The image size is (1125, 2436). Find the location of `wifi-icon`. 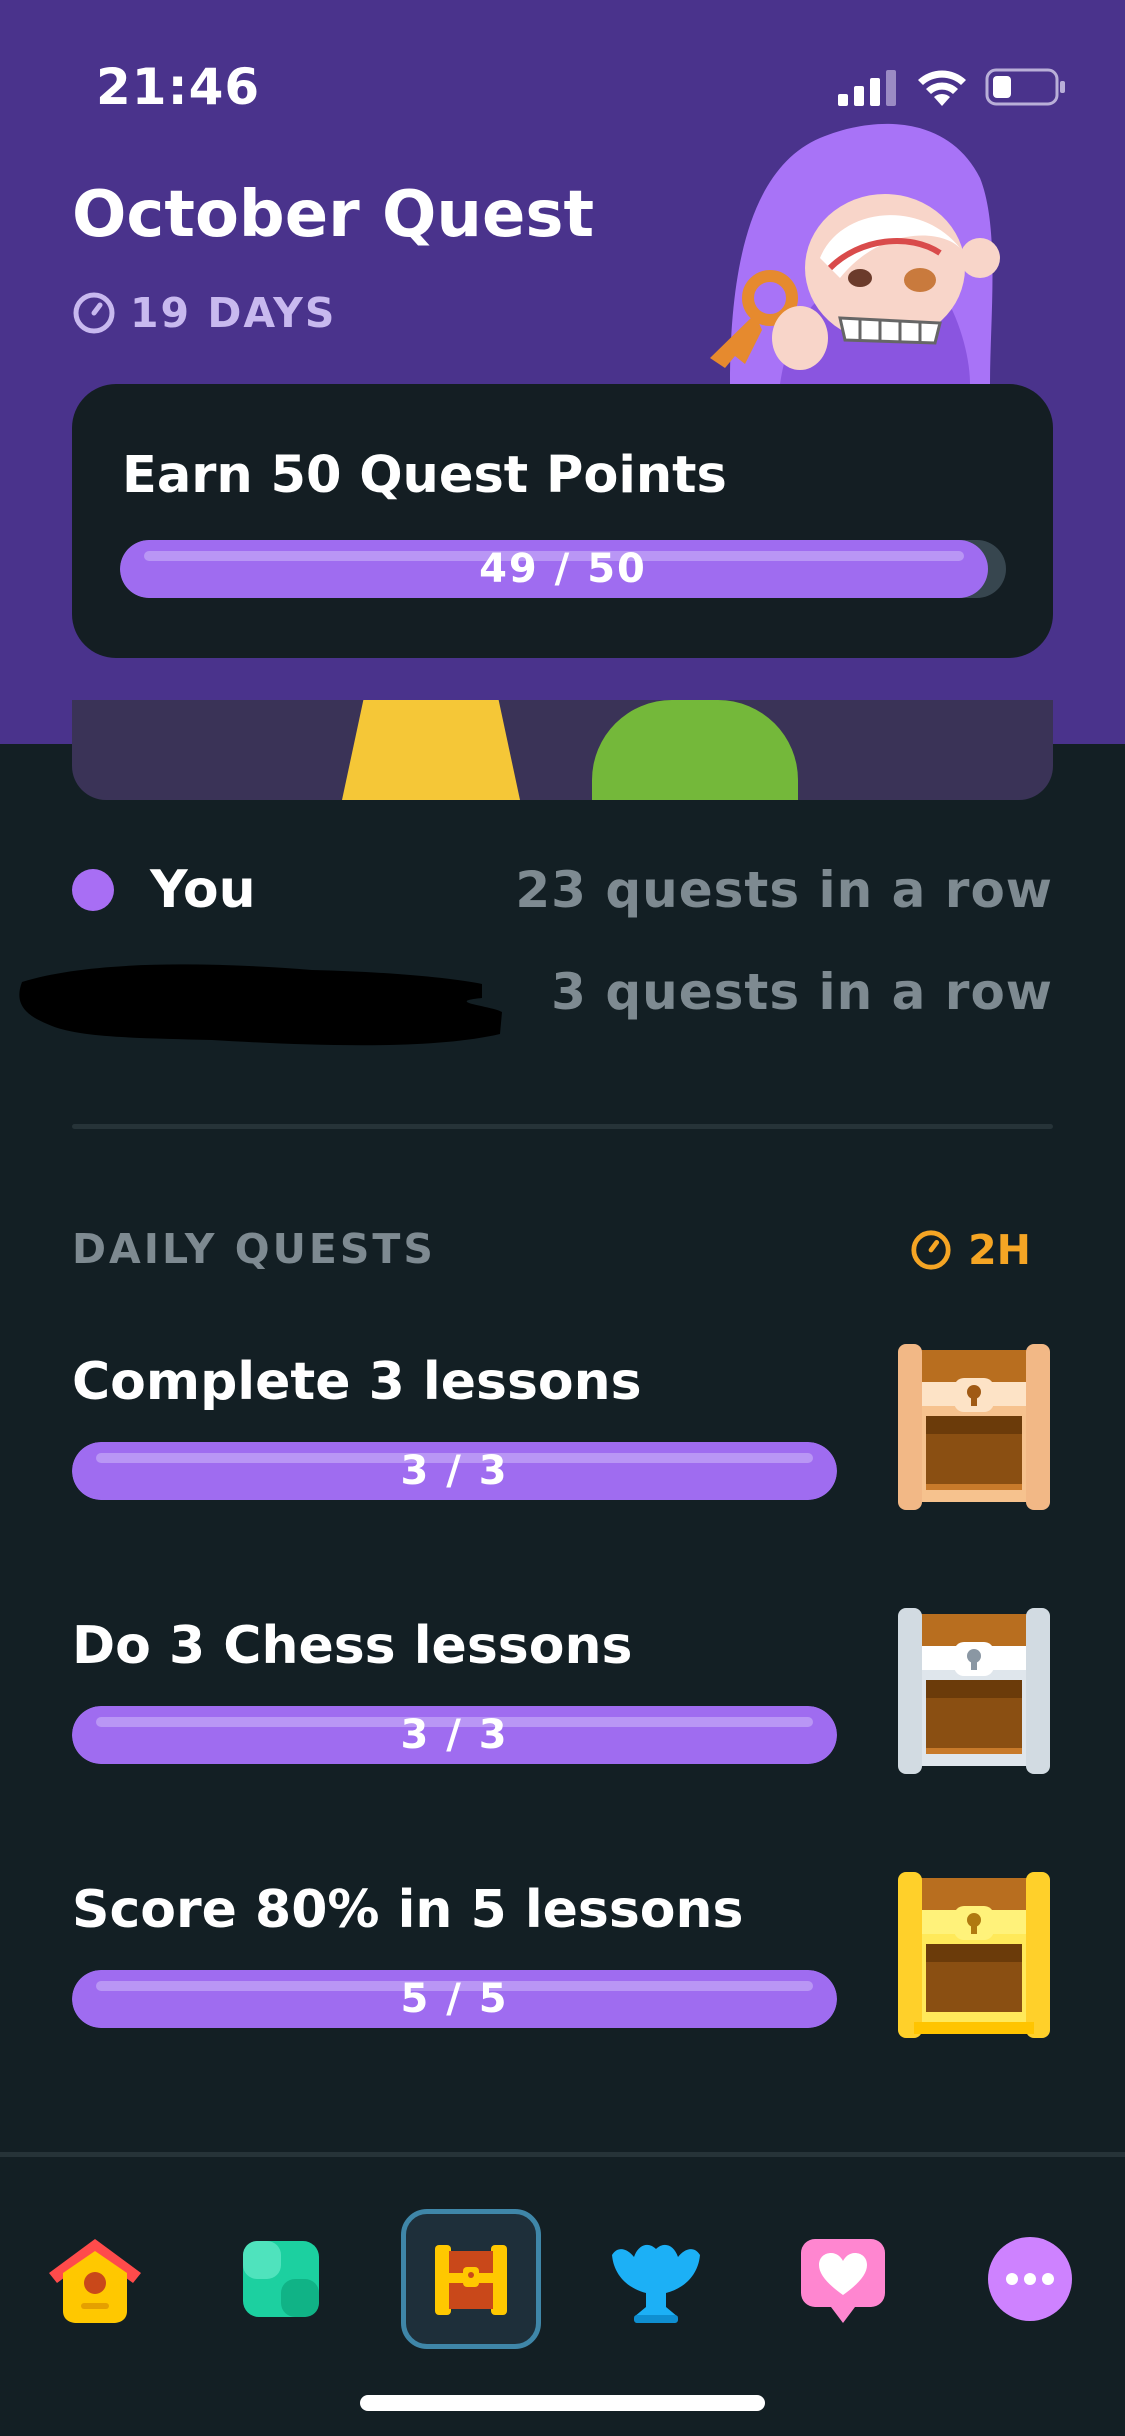

wifi-icon is located at coordinates (942, 88).